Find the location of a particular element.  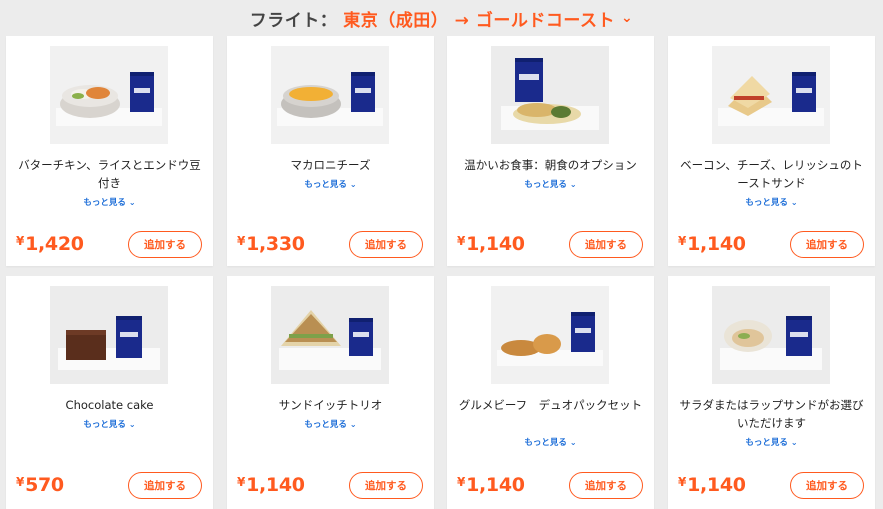

menu-item-card: サンドイッチトリオ もっと見る ⌄ ¥1,140 追加する is located at coordinates (330, 392).